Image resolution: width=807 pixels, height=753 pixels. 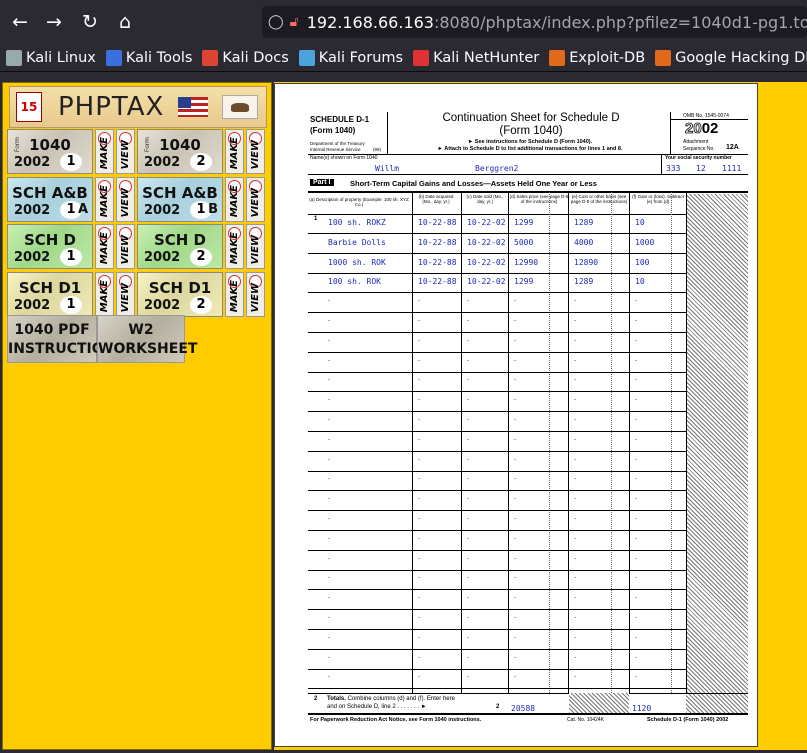 What do you see at coordinates (523, 242) in the screenshot?
I see `cell-d: 5000` at bounding box center [523, 242].